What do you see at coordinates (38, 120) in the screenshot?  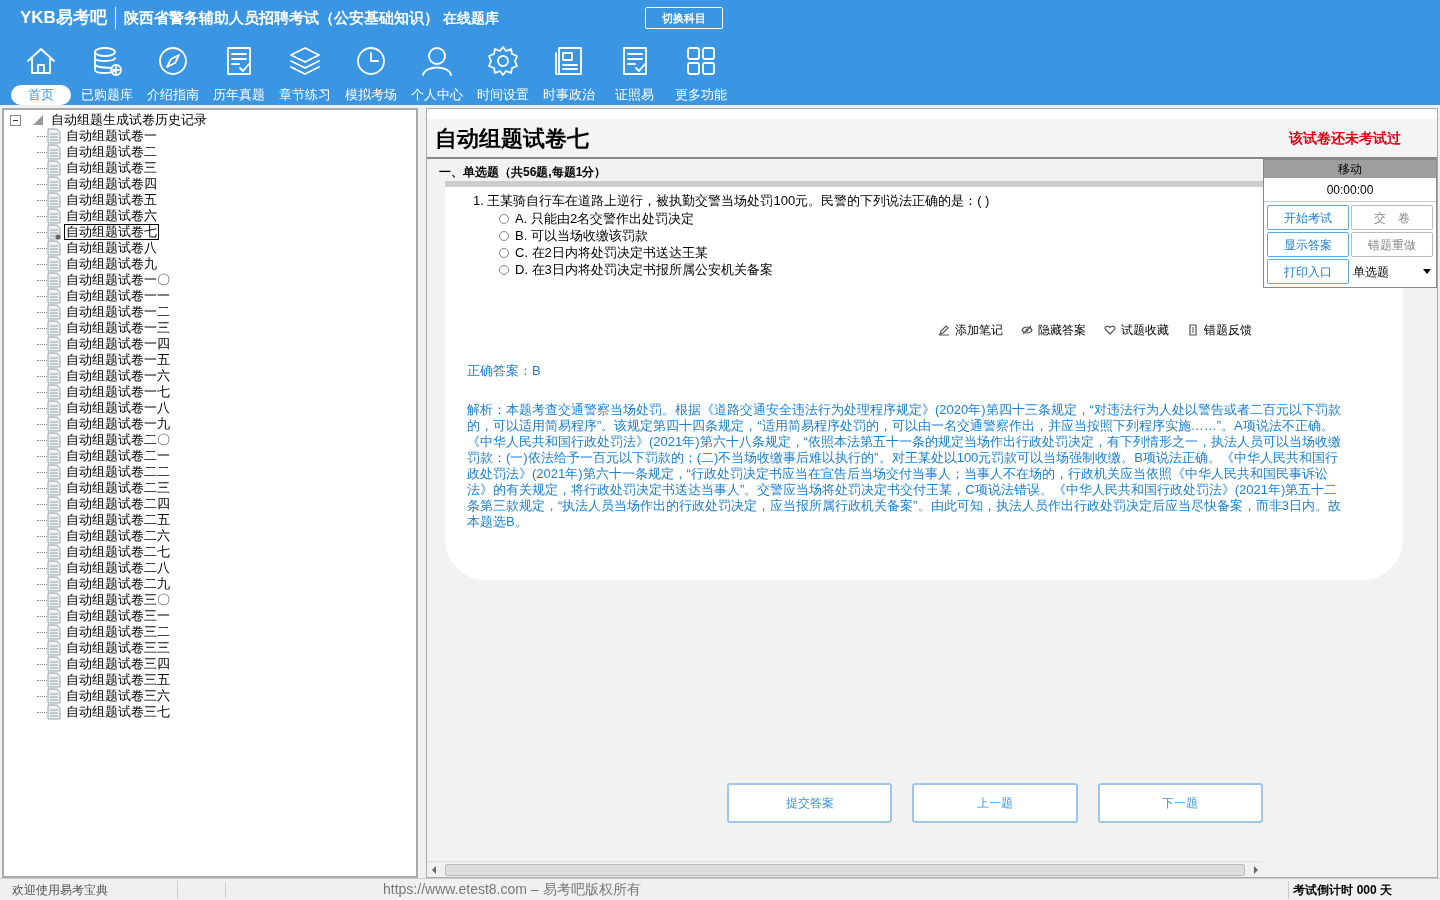 I see `triangle-icon` at bounding box center [38, 120].